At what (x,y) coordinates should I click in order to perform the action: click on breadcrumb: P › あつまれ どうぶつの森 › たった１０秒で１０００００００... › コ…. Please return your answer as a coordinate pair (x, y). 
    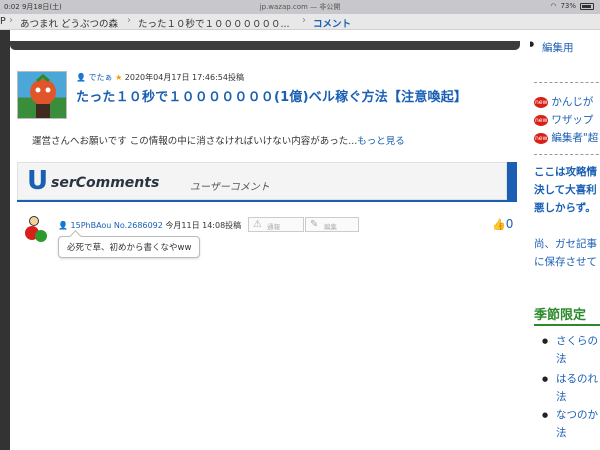
    Looking at the image, I should click on (300, 22).